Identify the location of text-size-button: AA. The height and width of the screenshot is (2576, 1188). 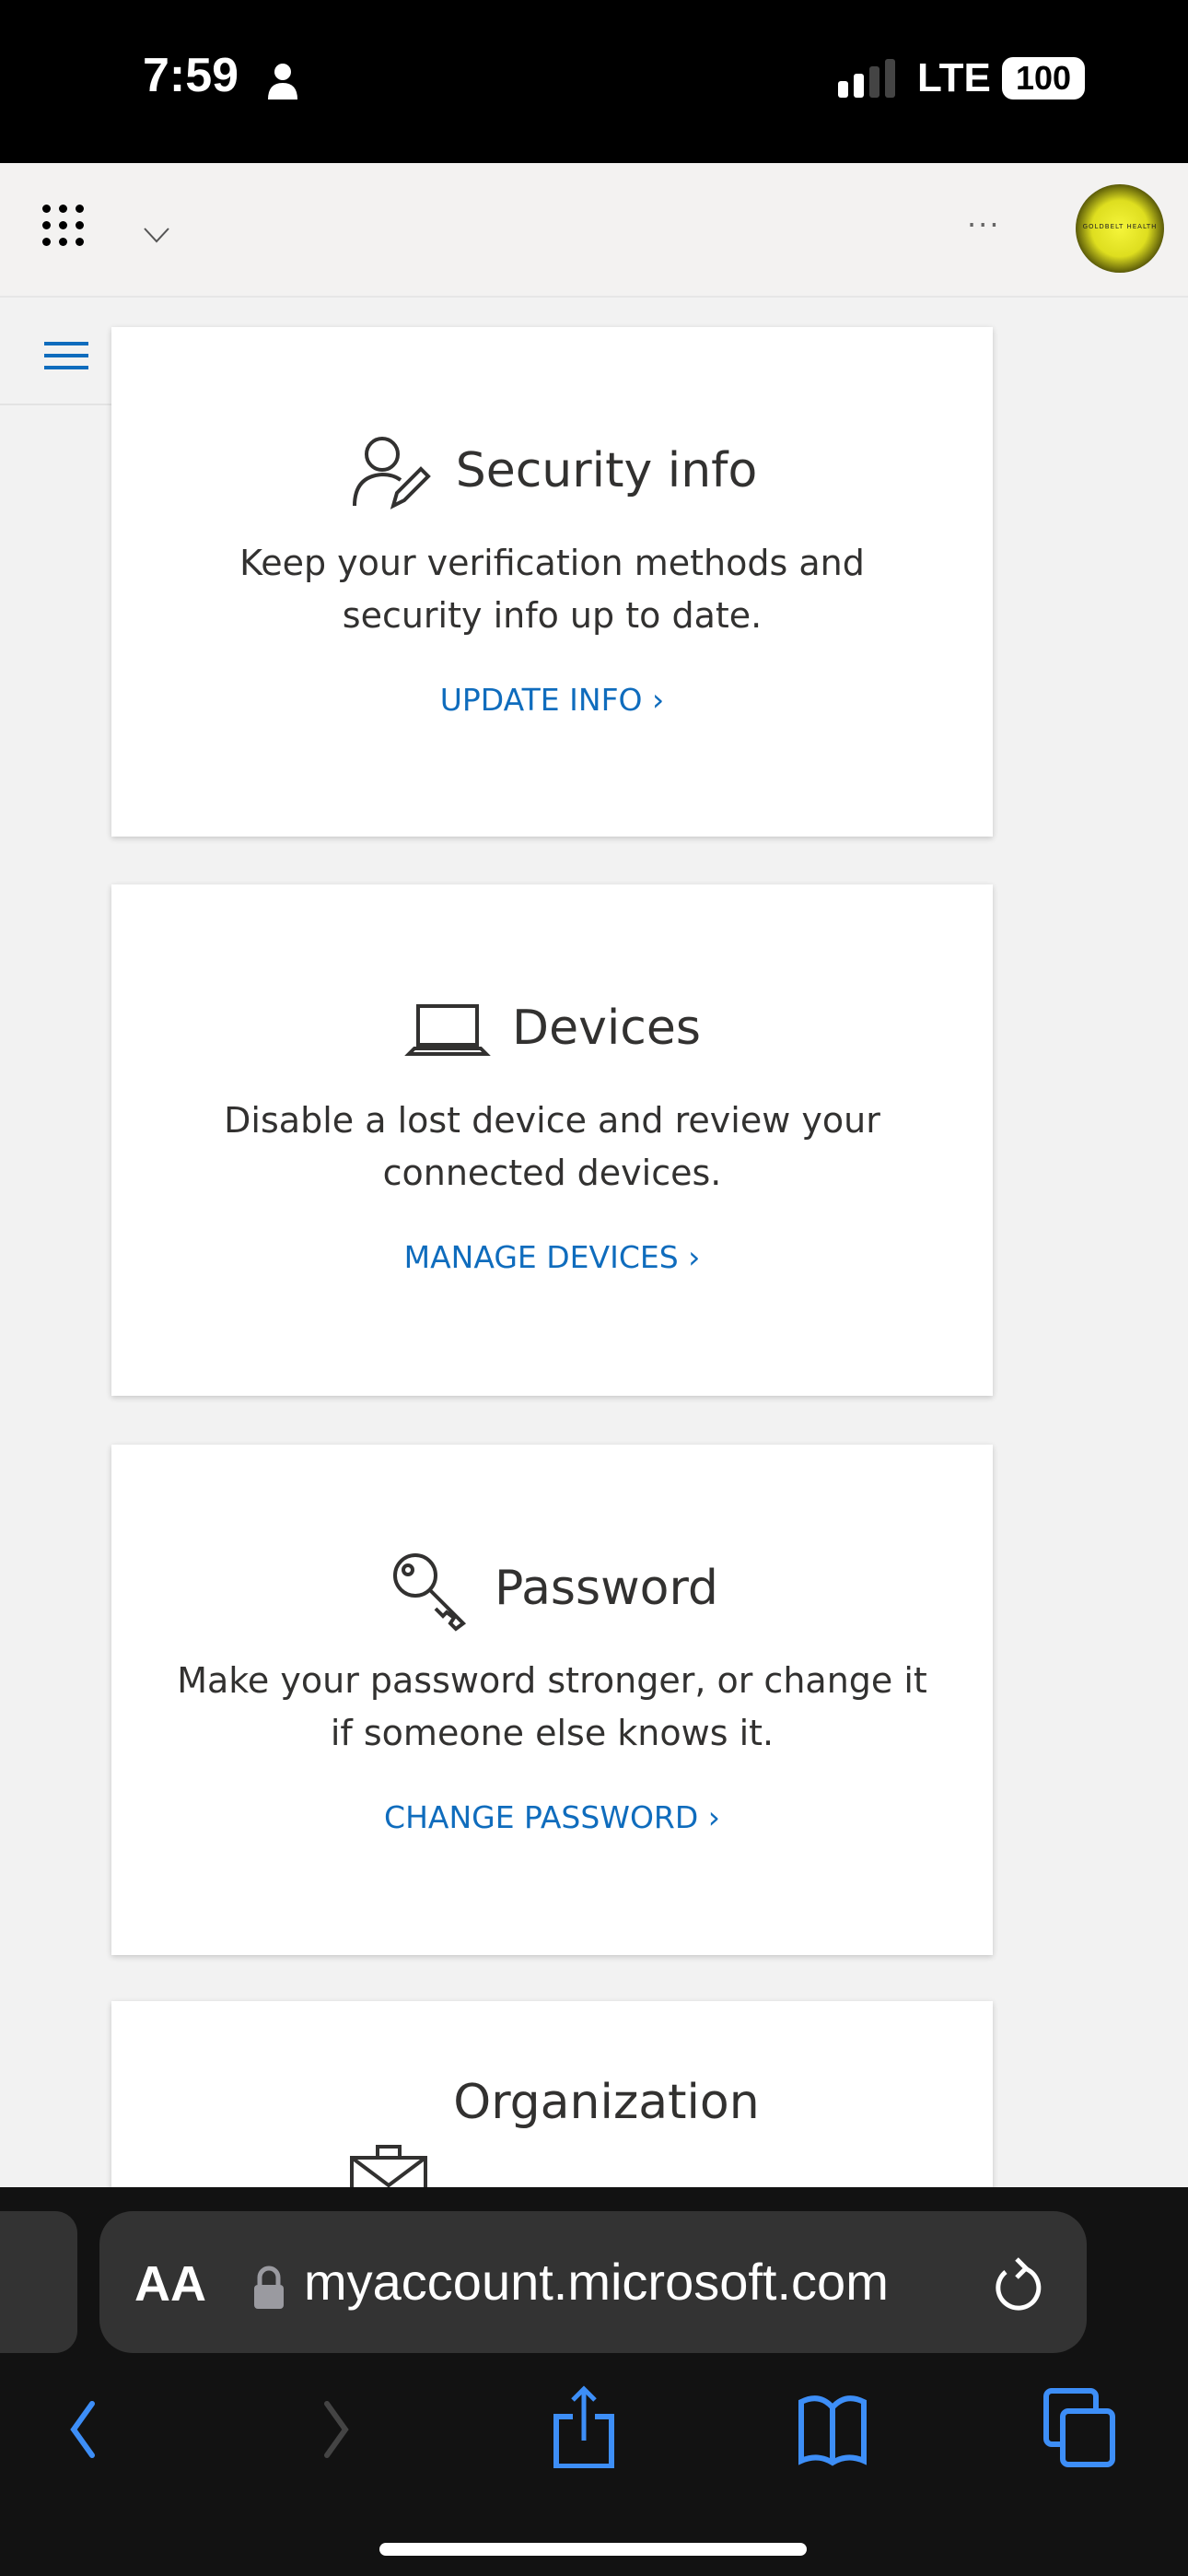
(170, 2284).